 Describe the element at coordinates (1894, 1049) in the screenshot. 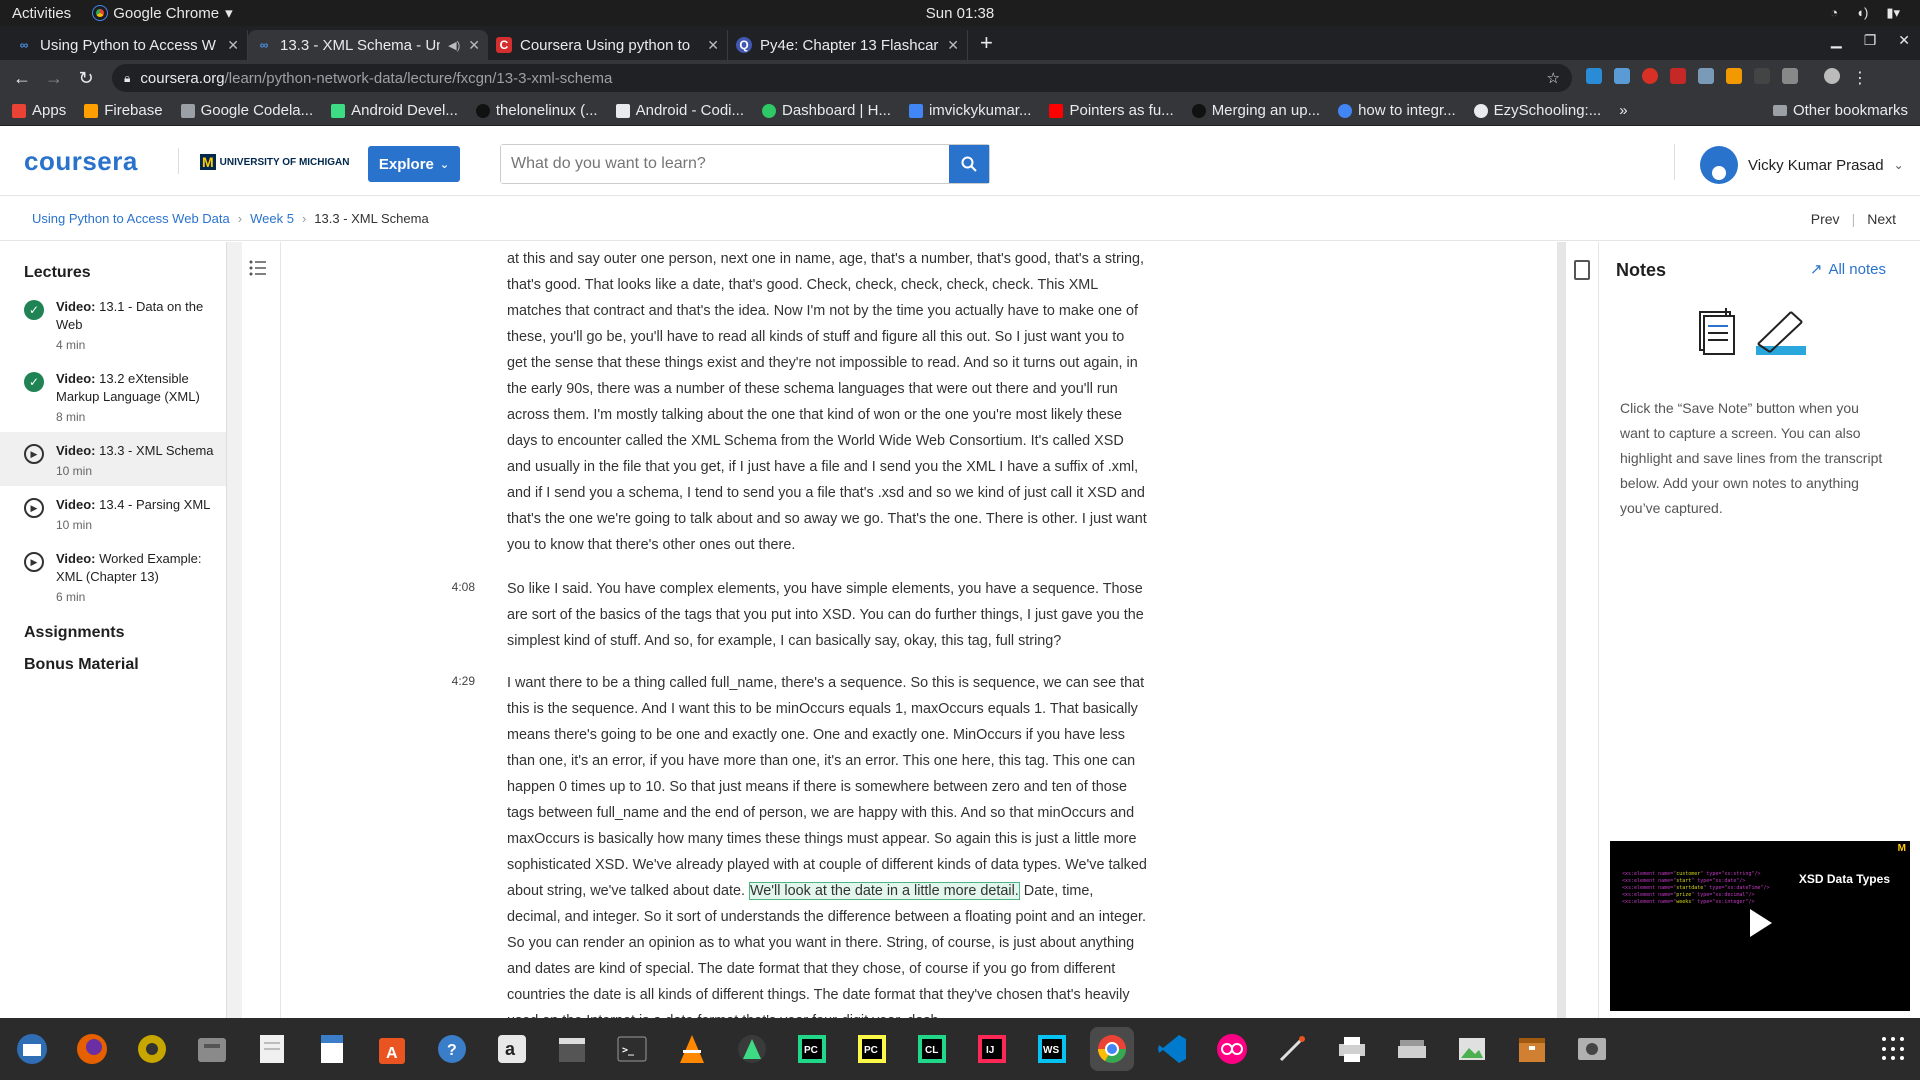

I see `show-applications-icon` at that location.